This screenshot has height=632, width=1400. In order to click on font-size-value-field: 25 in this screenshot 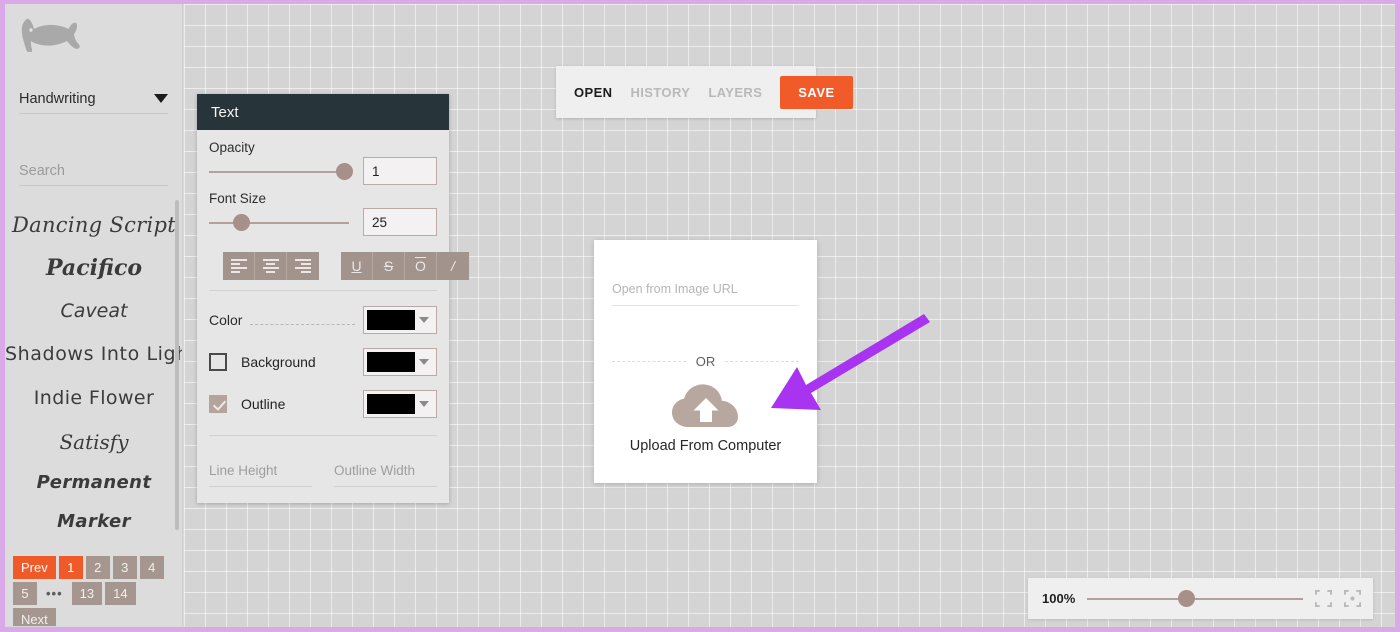, I will do `click(400, 222)`.